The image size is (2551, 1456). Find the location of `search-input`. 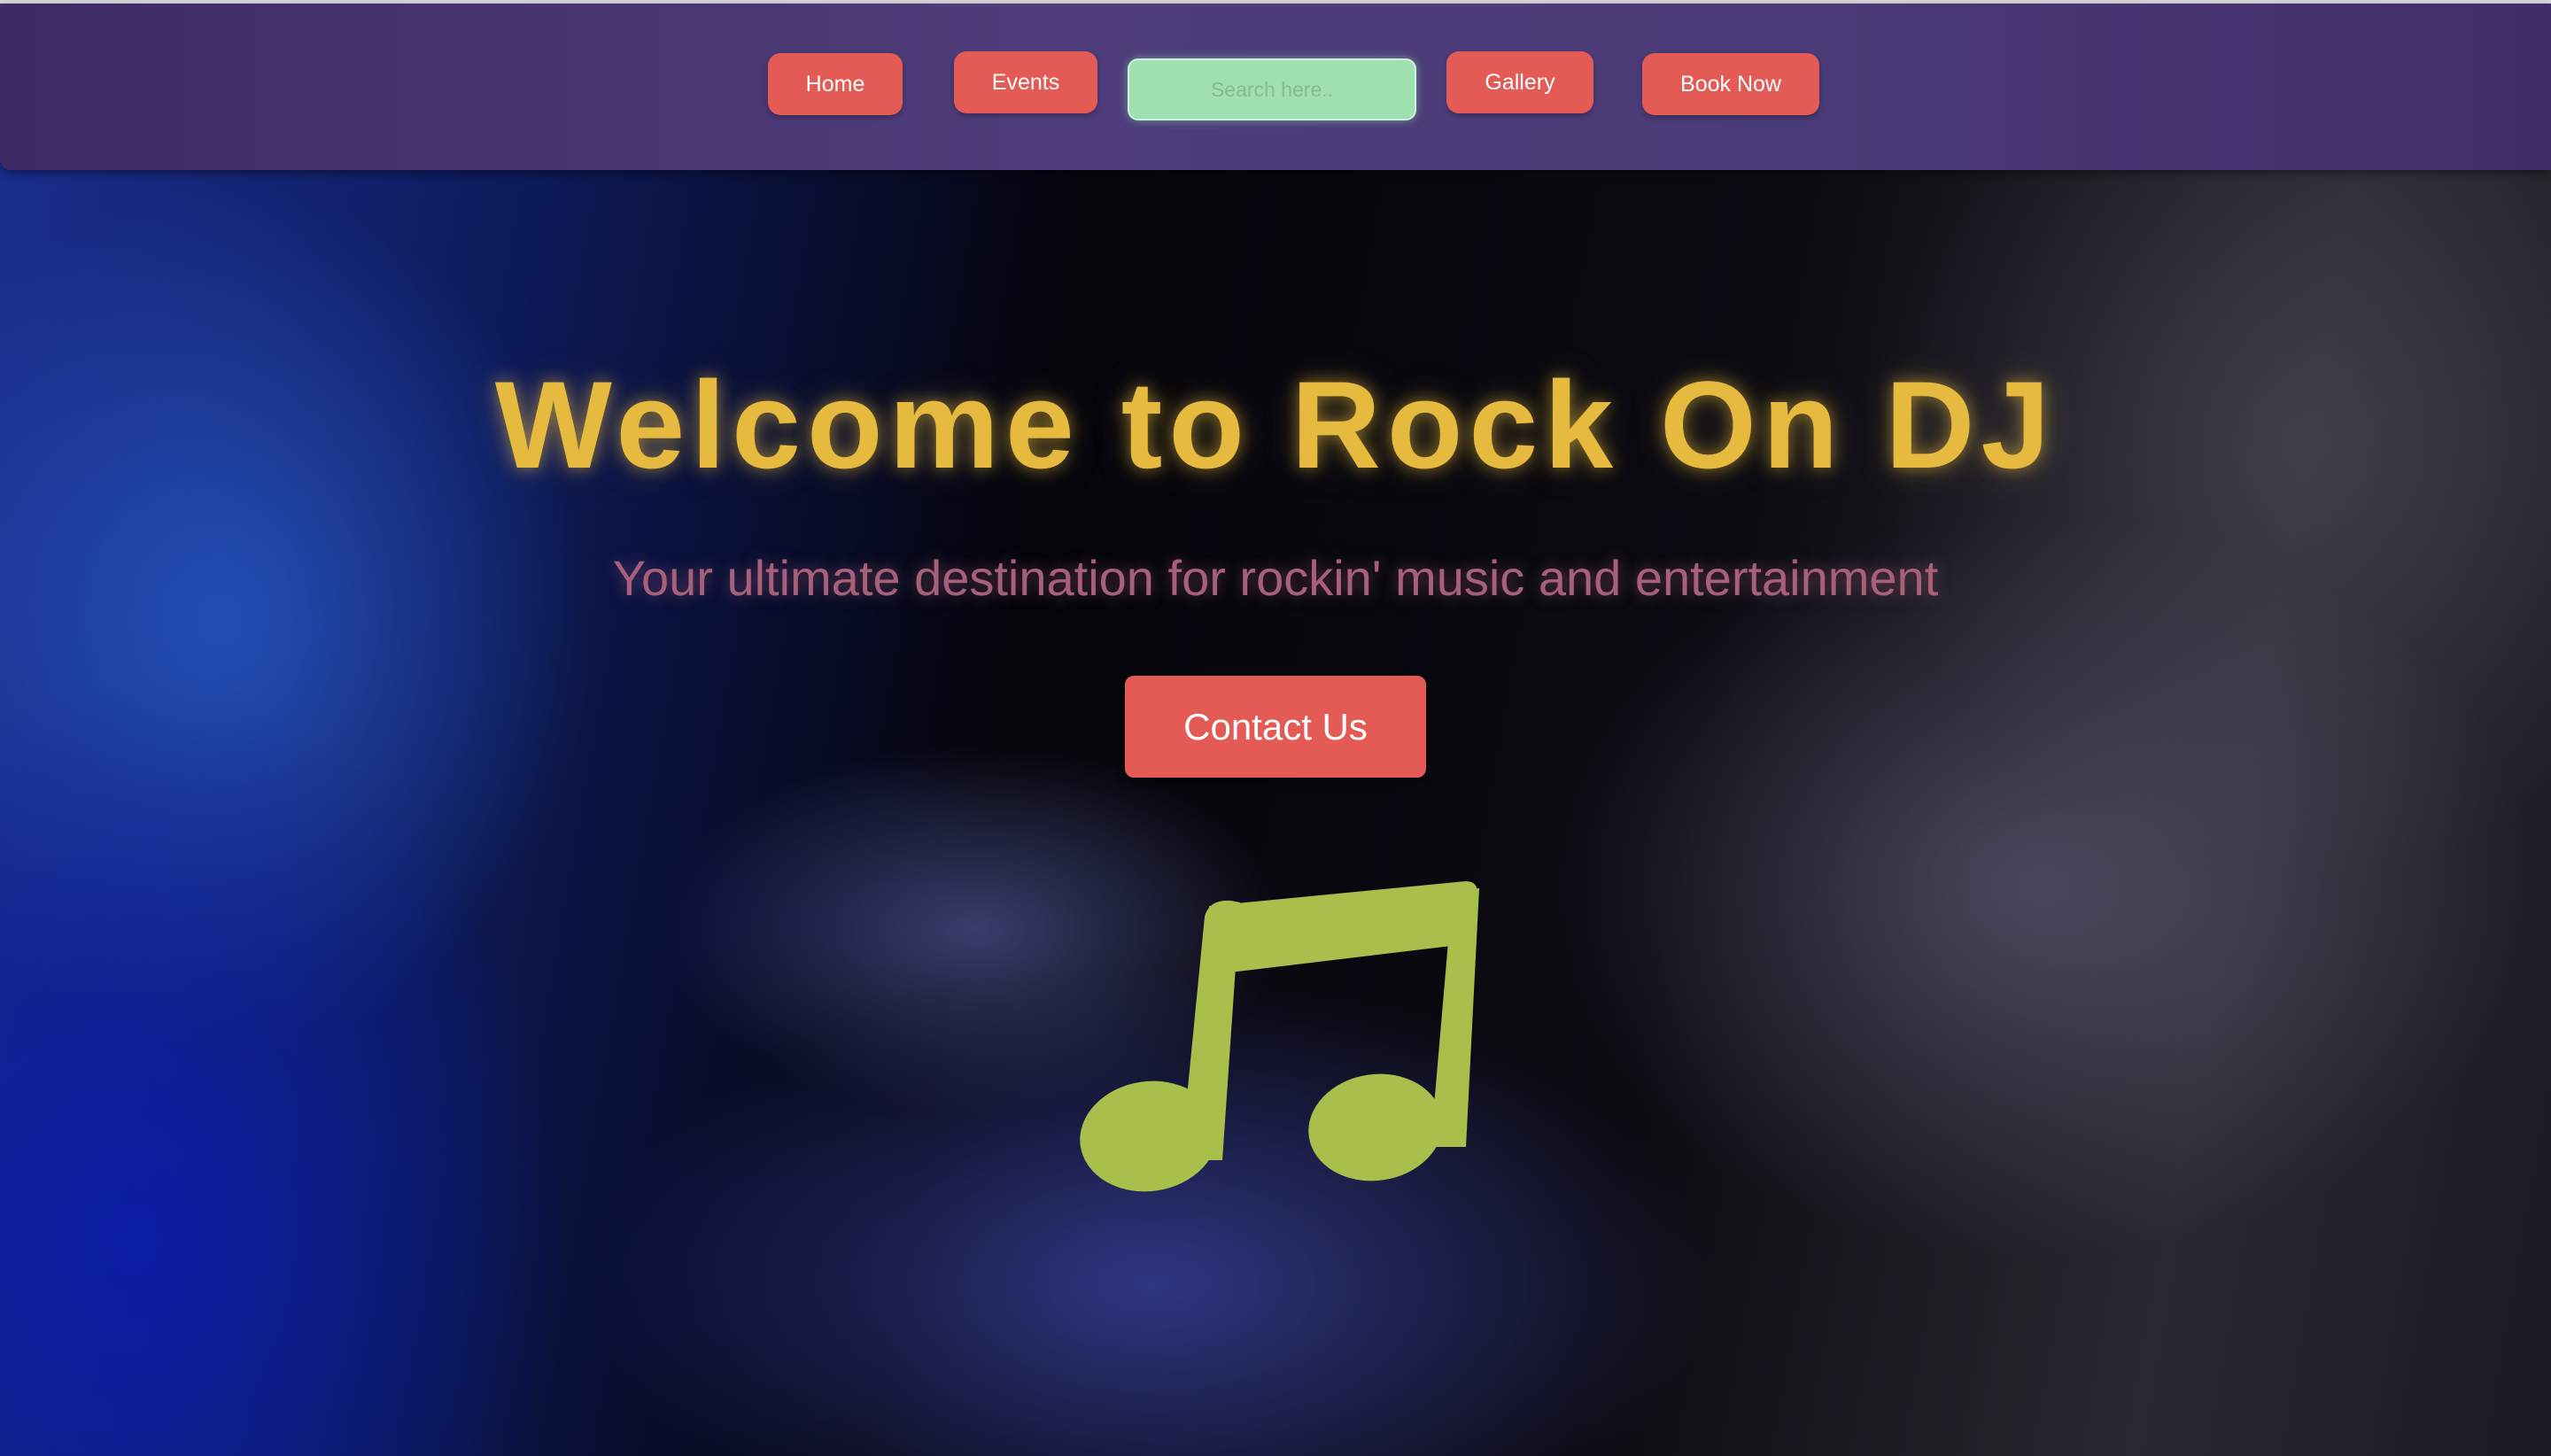

search-input is located at coordinates (1272, 89).